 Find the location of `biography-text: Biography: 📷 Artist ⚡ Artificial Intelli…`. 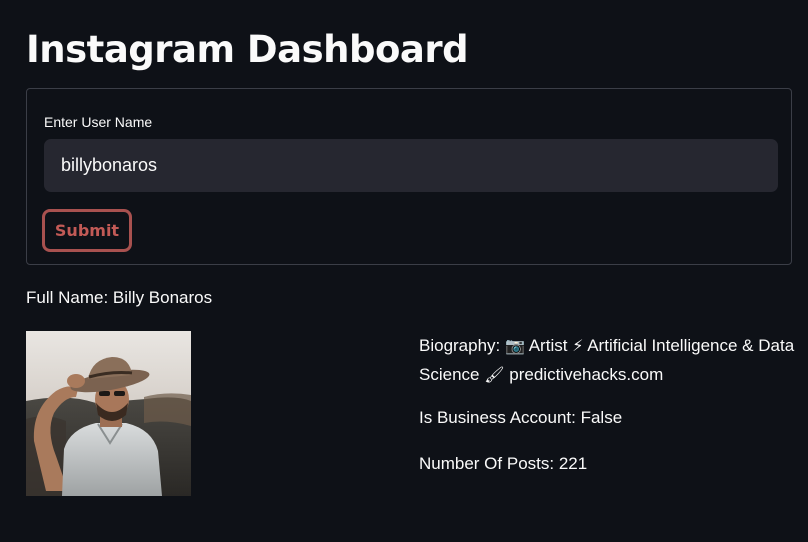

biography-text: Biography: 📷 Artist ⚡ Artificial Intelli… is located at coordinates (609, 360).